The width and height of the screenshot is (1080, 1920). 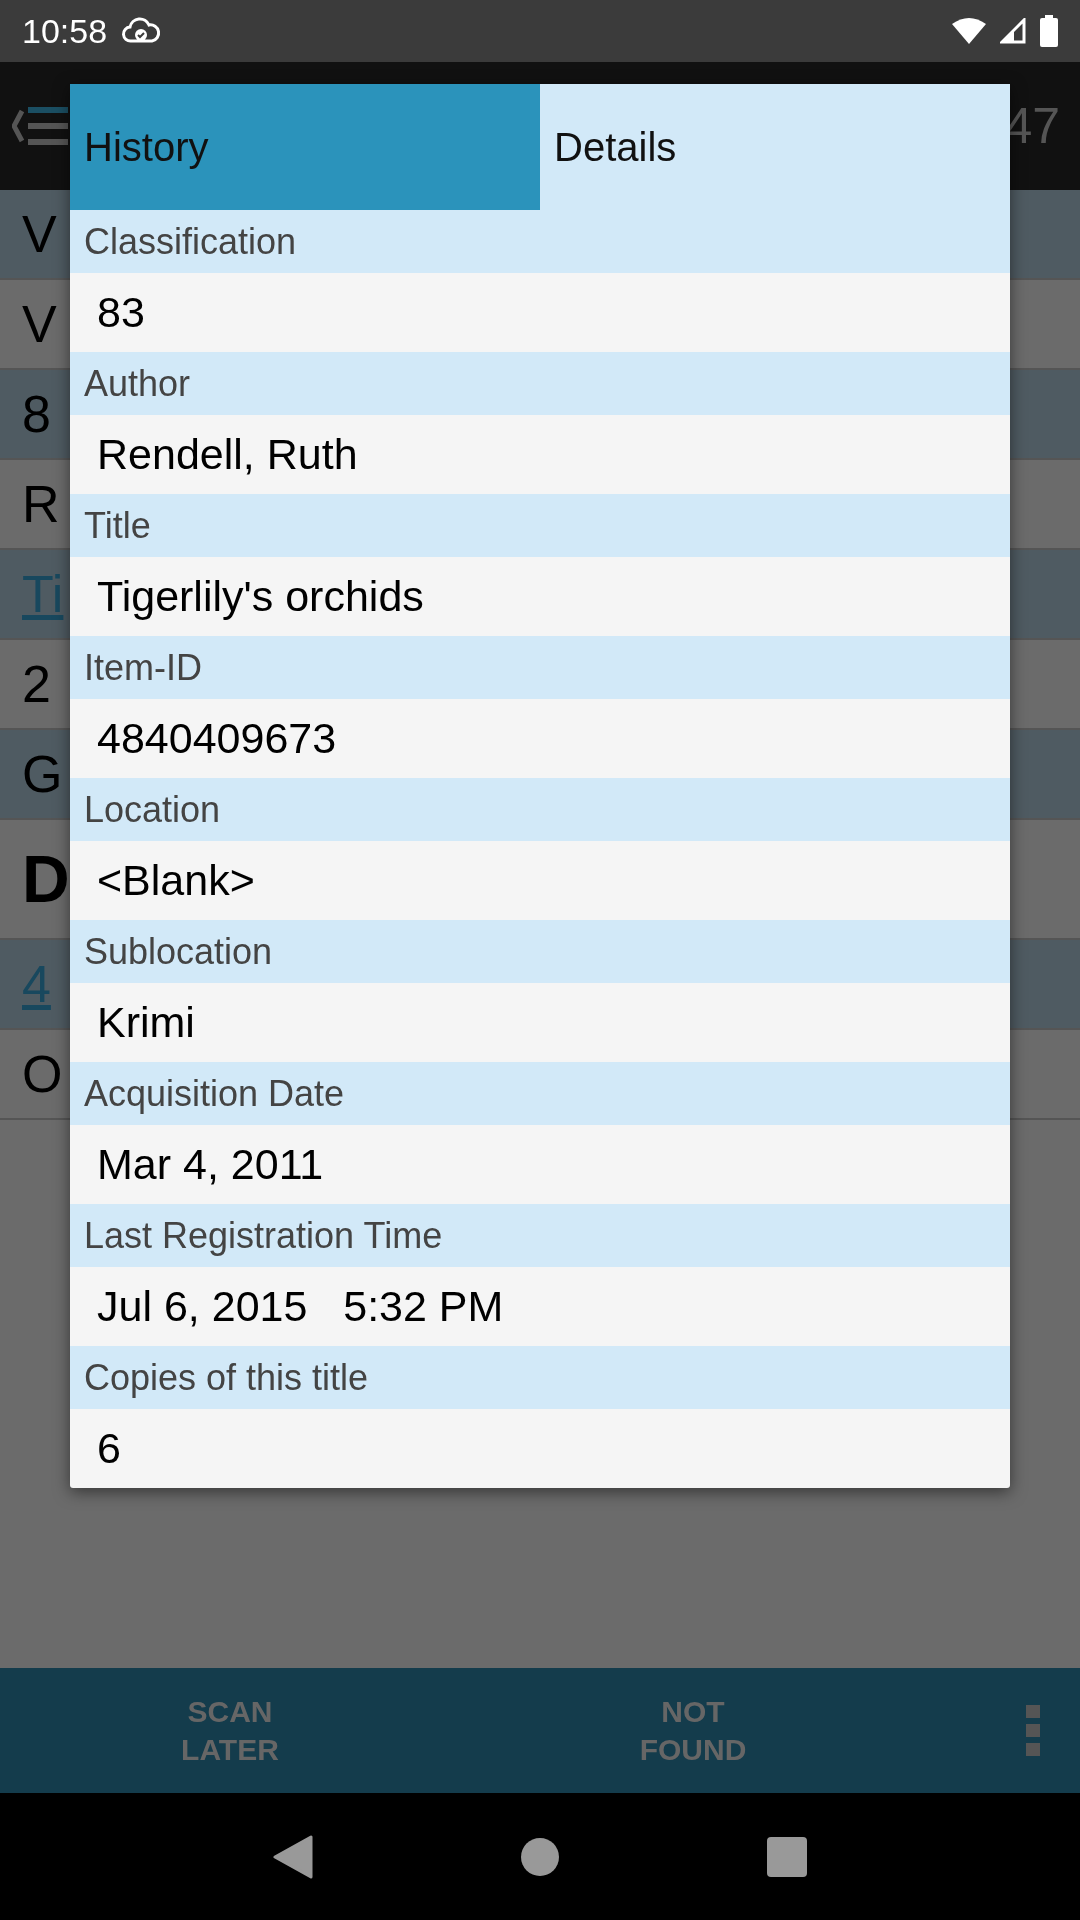 I want to click on field-value: Jul 6, 2015 5:32 PM, so click(x=300, y=1306).